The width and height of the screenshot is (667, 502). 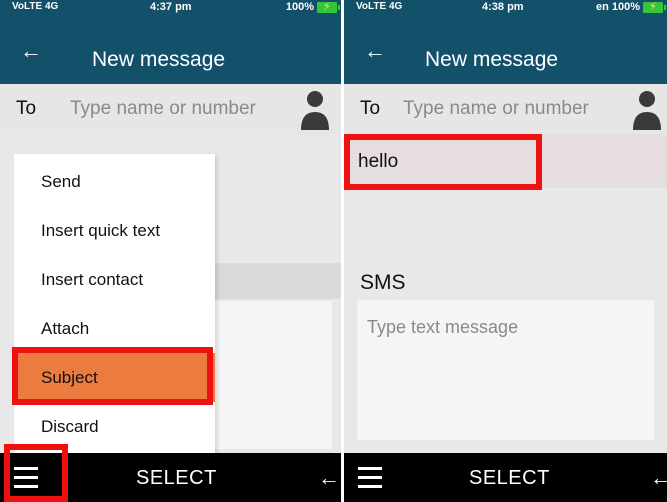 I want to click on battery-percent: en 100%, so click(x=617, y=7).